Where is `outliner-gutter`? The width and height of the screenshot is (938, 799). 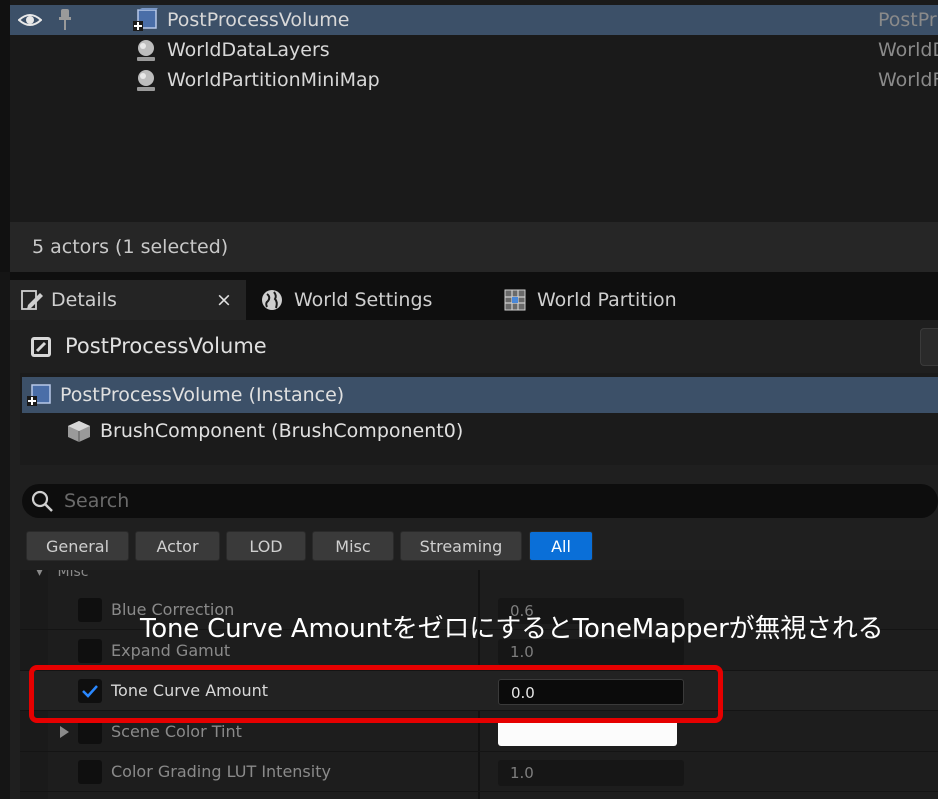
outliner-gutter is located at coordinates (5, 136).